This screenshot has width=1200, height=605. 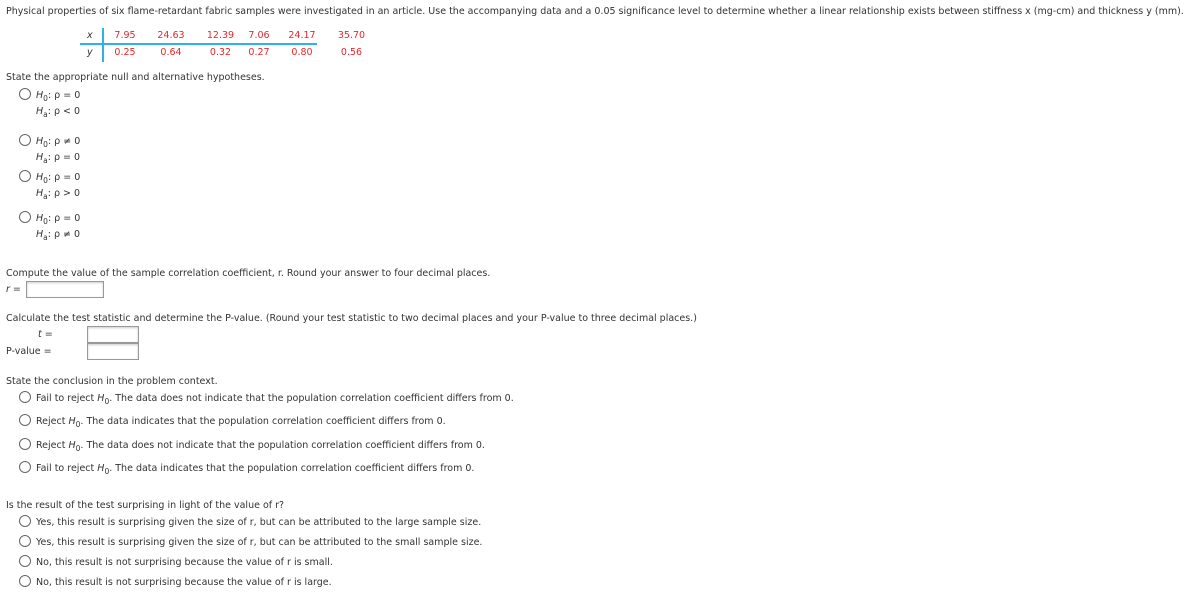 What do you see at coordinates (351, 52) in the screenshot?
I see `y-value: 0.56` at bounding box center [351, 52].